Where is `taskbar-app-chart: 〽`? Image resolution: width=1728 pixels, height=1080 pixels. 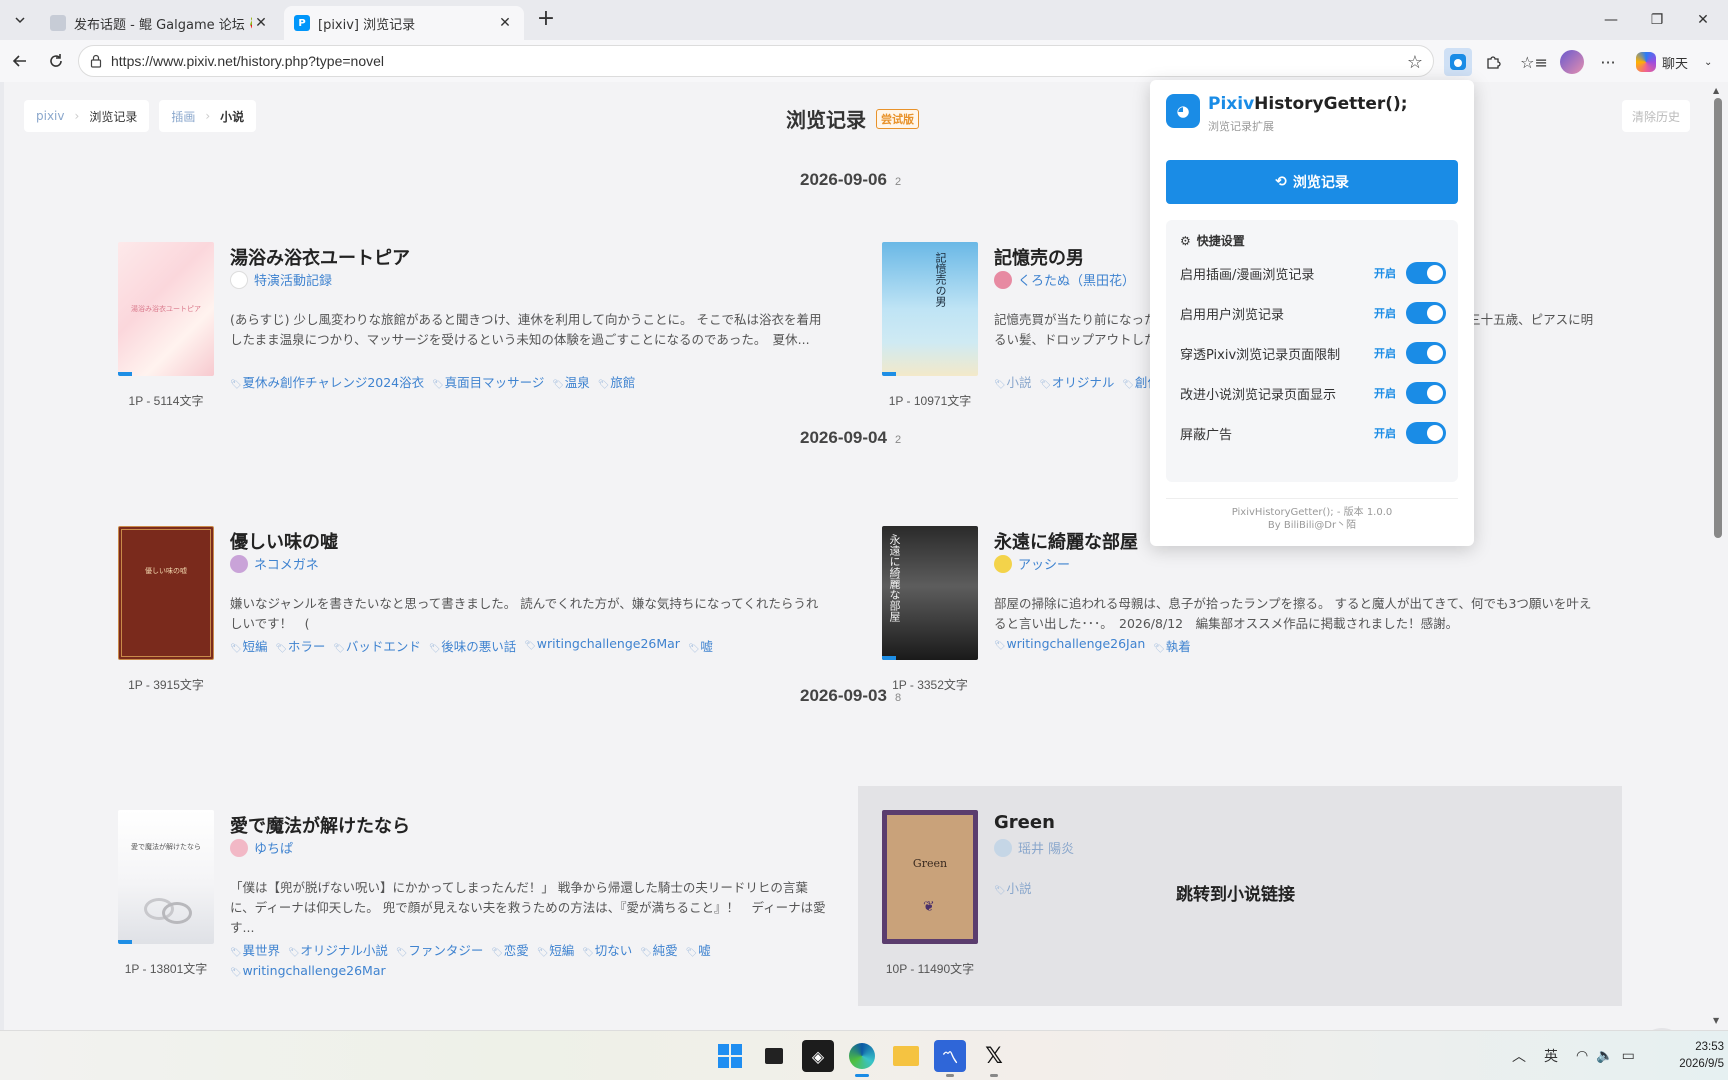 taskbar-app-chart: 〽 is located at coordinates (950, 1058).